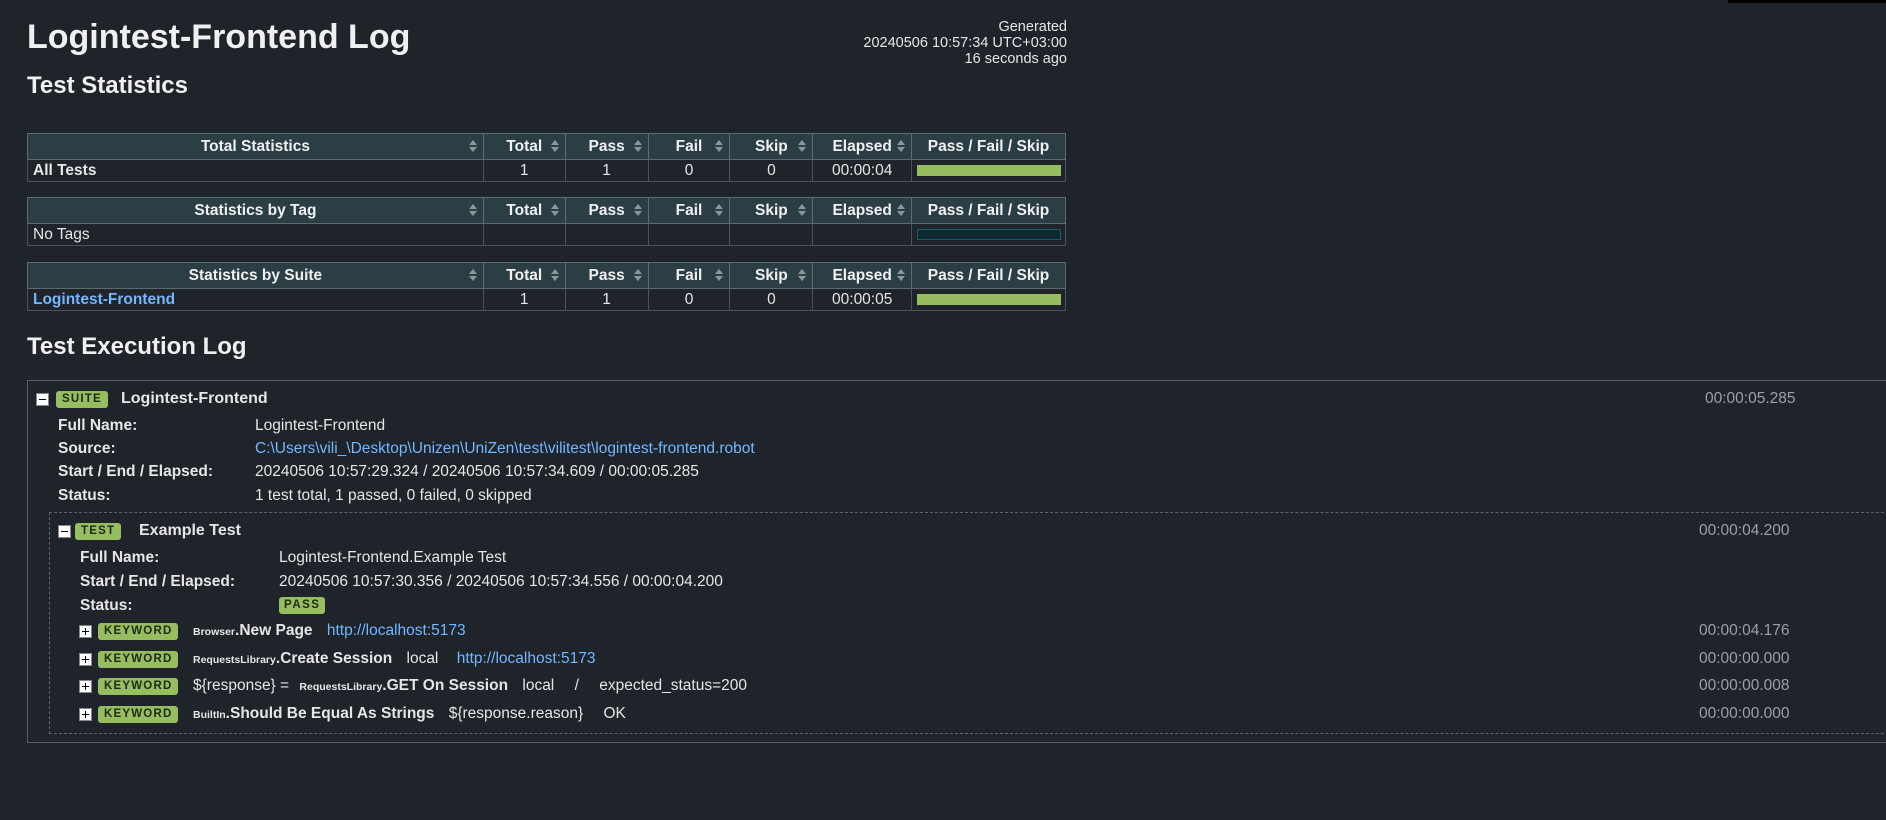 This screenshot has height=820, width=1886. Describe the element at coordinates (194, 399) in the screenshot. I see `suite-name: Logintest-Frontend` at that location.